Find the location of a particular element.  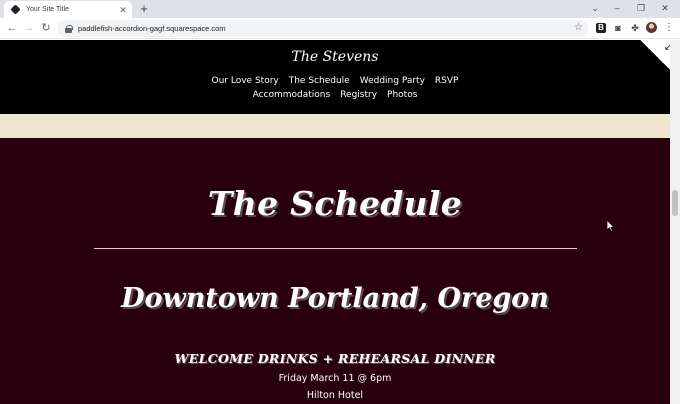

nav-link-our-love-story: Our Love Story is located at coordinates (245, 81).